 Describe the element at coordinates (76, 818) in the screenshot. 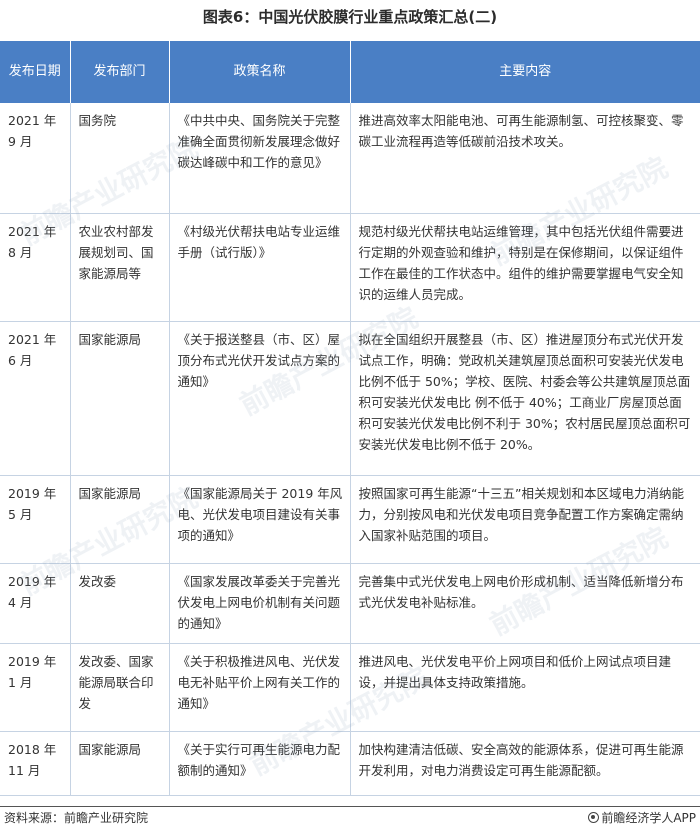

I see `source-note: 资料来源：前瞻产业研究院` at that location.